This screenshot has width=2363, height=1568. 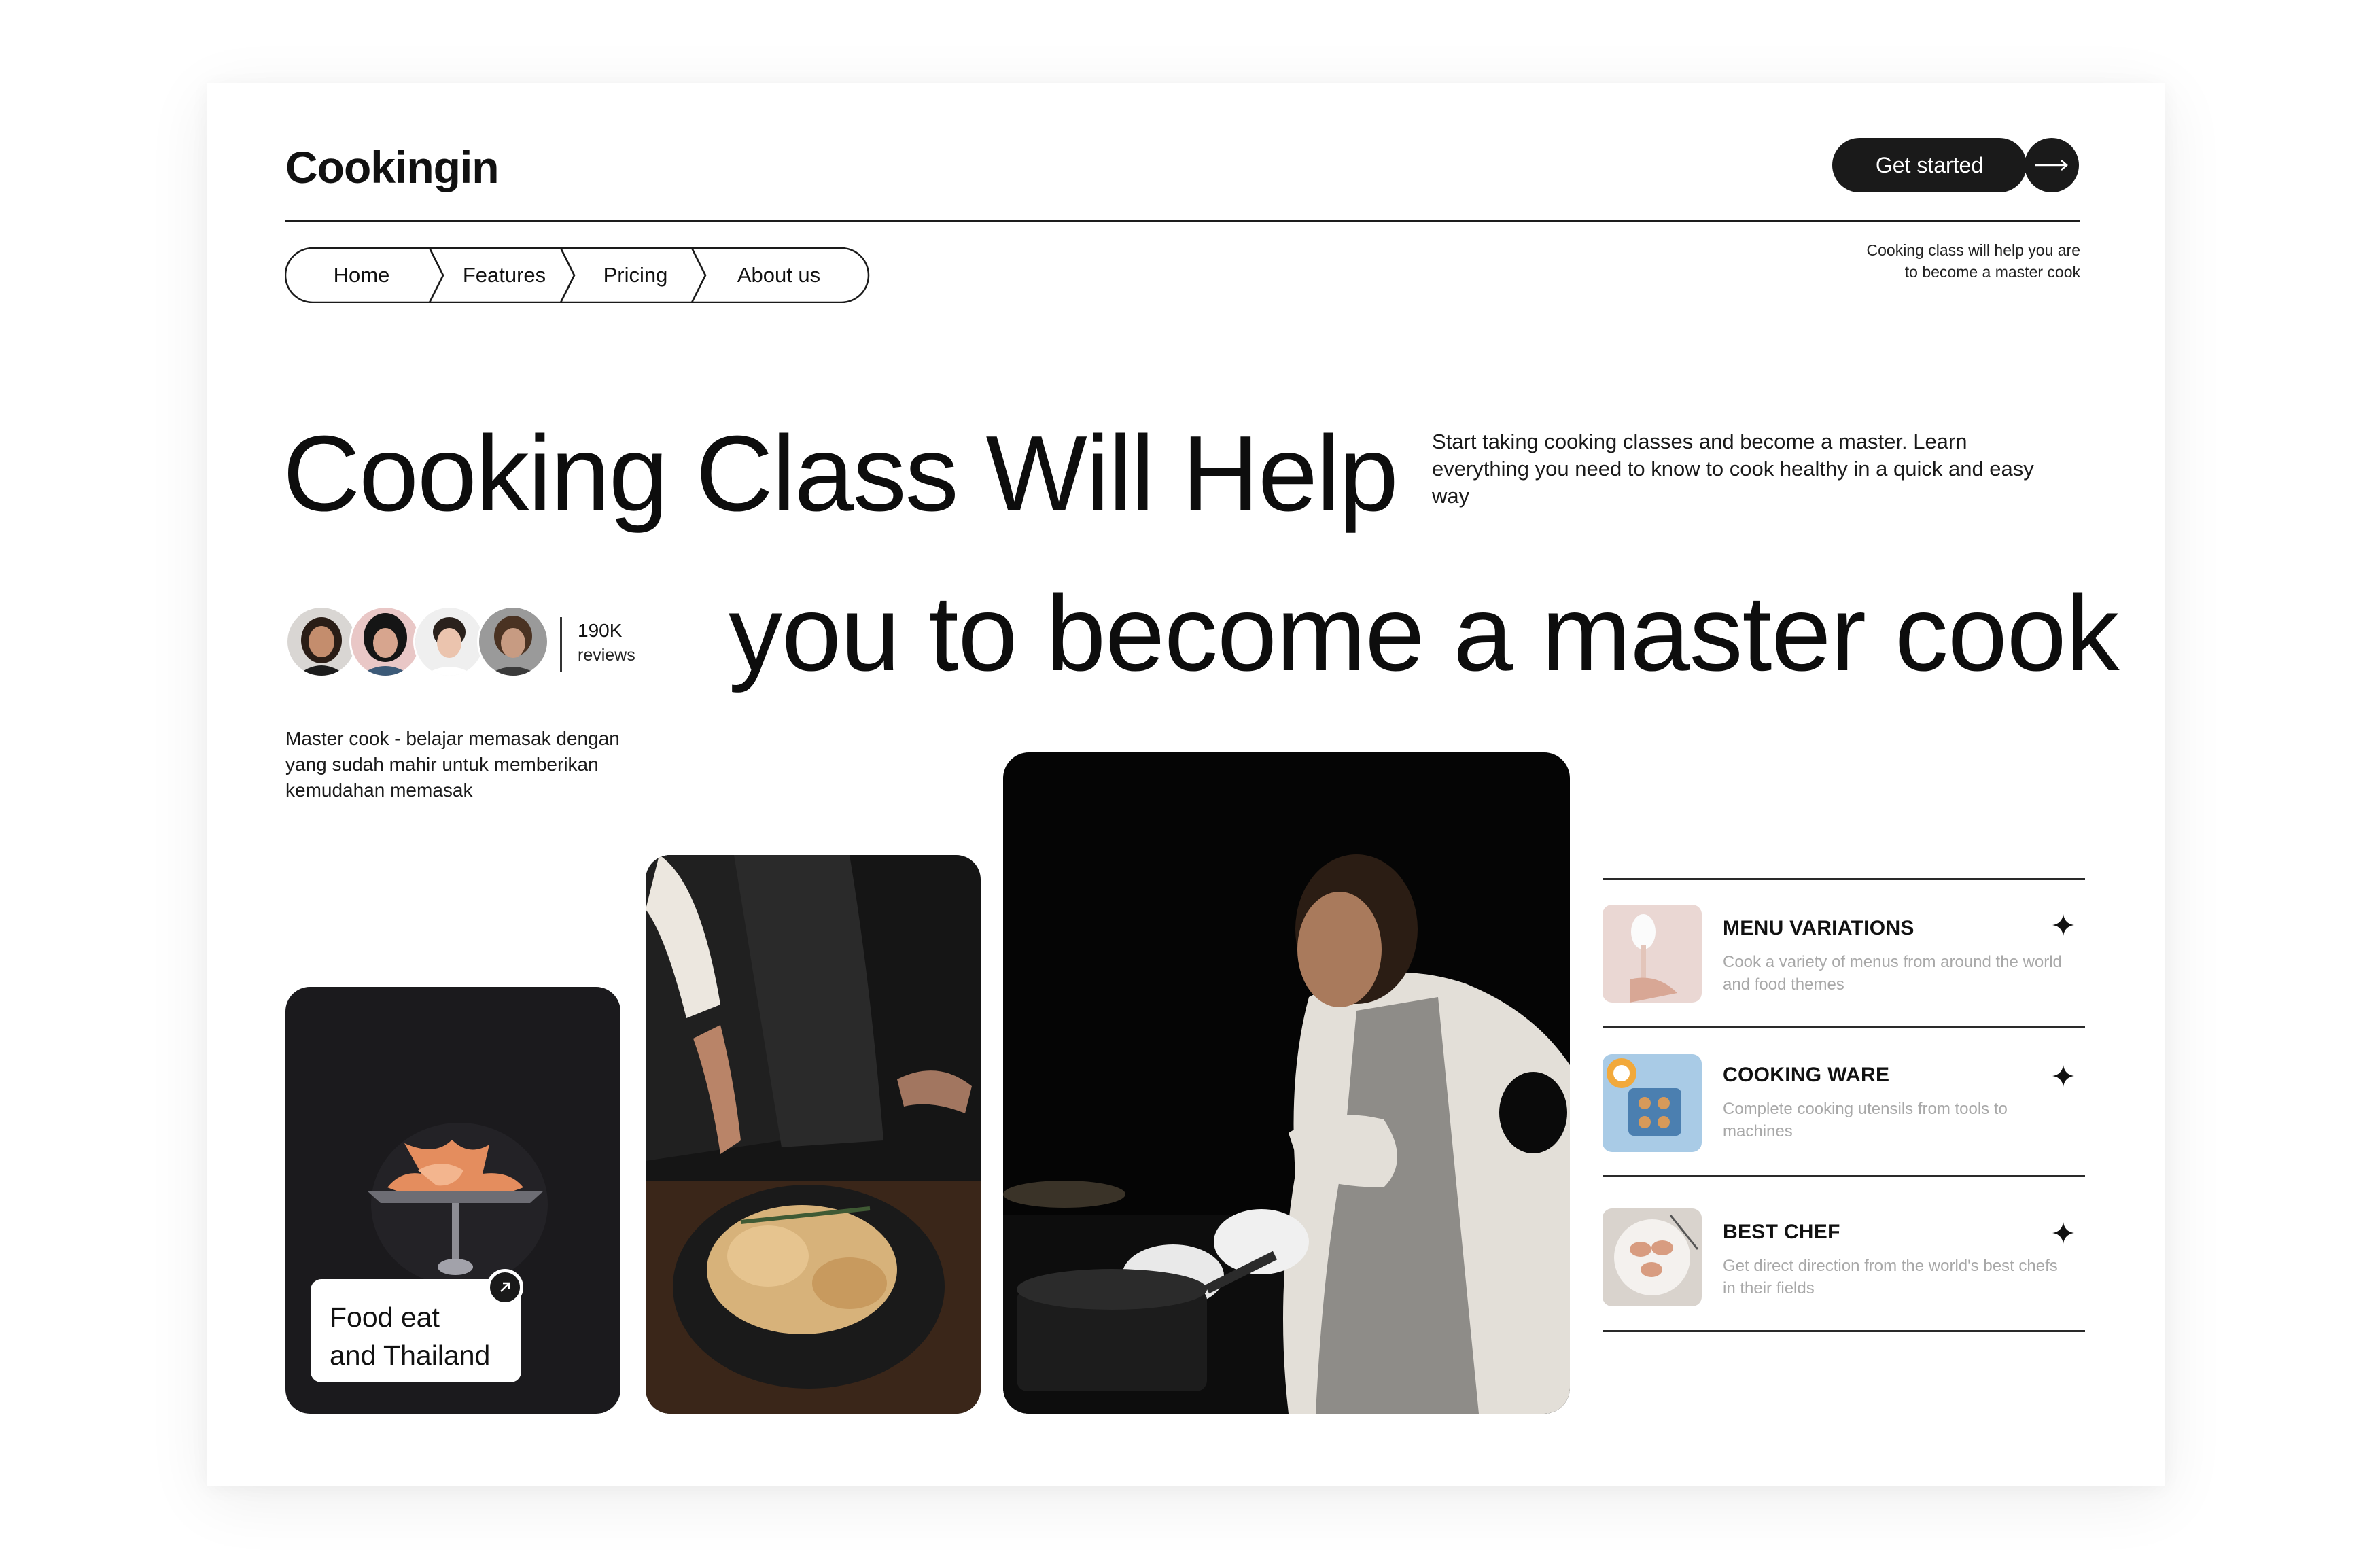 I want to click on arrow-up-right-icon, so click(x=505, y=1287).